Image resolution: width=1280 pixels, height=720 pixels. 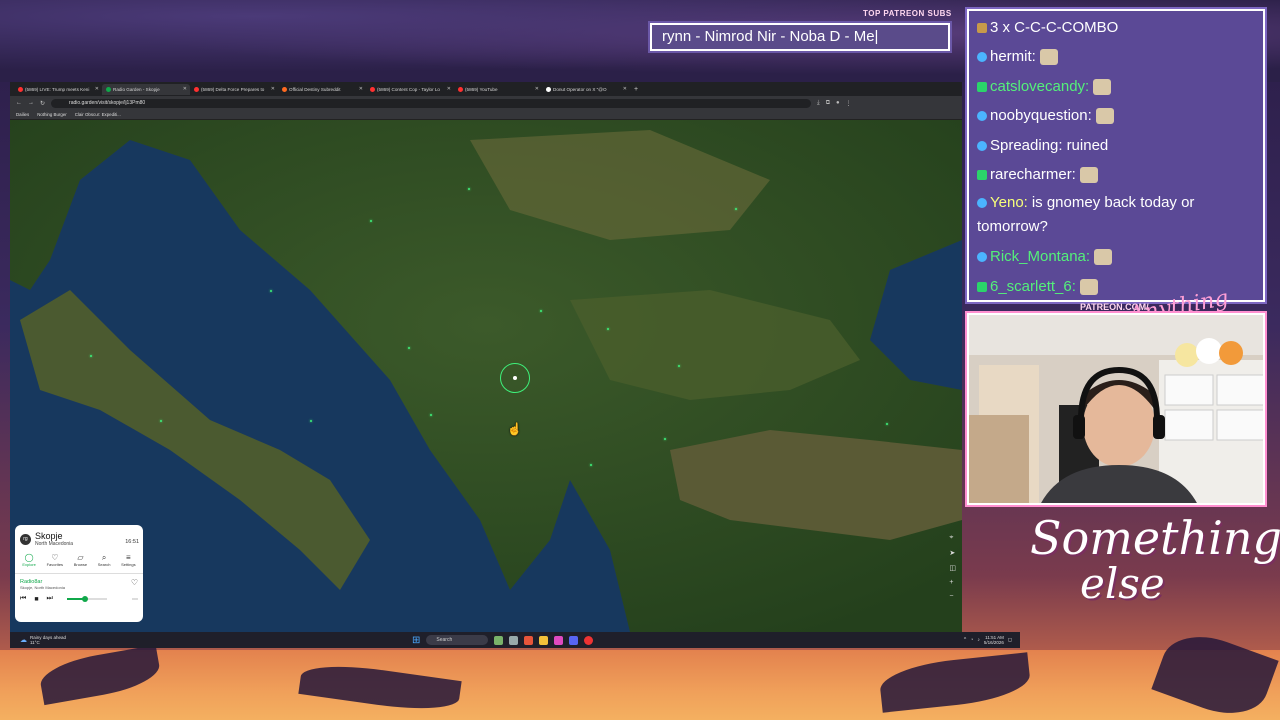 I want to click on back-icon: ←, so click(x=19, y=103).